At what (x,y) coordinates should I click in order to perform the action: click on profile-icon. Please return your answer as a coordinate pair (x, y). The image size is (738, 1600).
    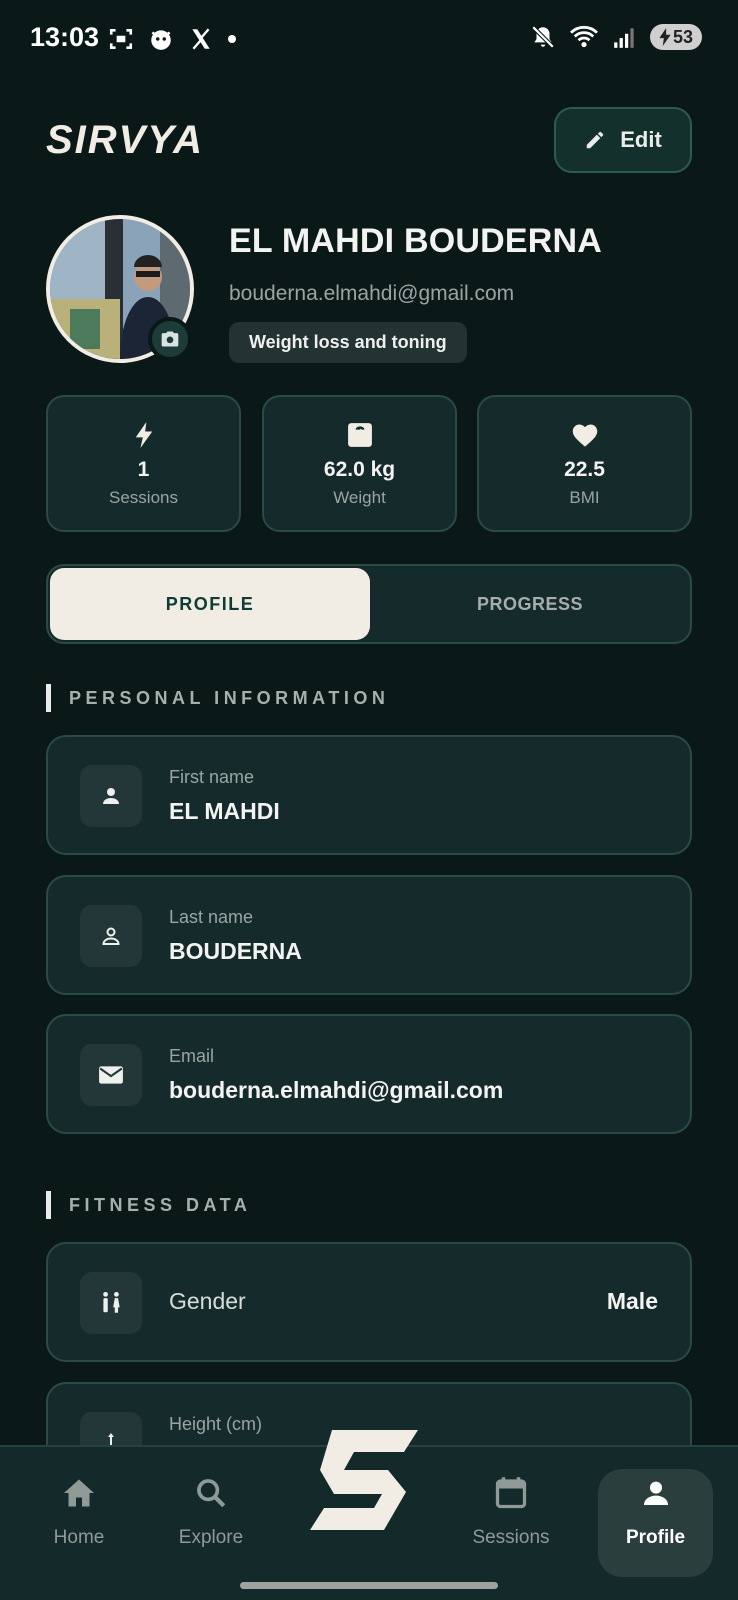
    Looking at the image, I should click on (656, 1493).